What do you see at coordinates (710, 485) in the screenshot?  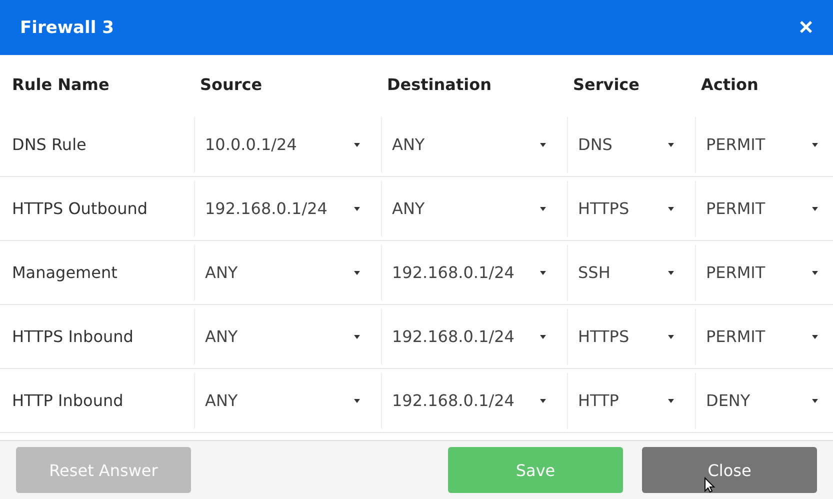 I see `cursor-icon` at bounding box center [710, 485].